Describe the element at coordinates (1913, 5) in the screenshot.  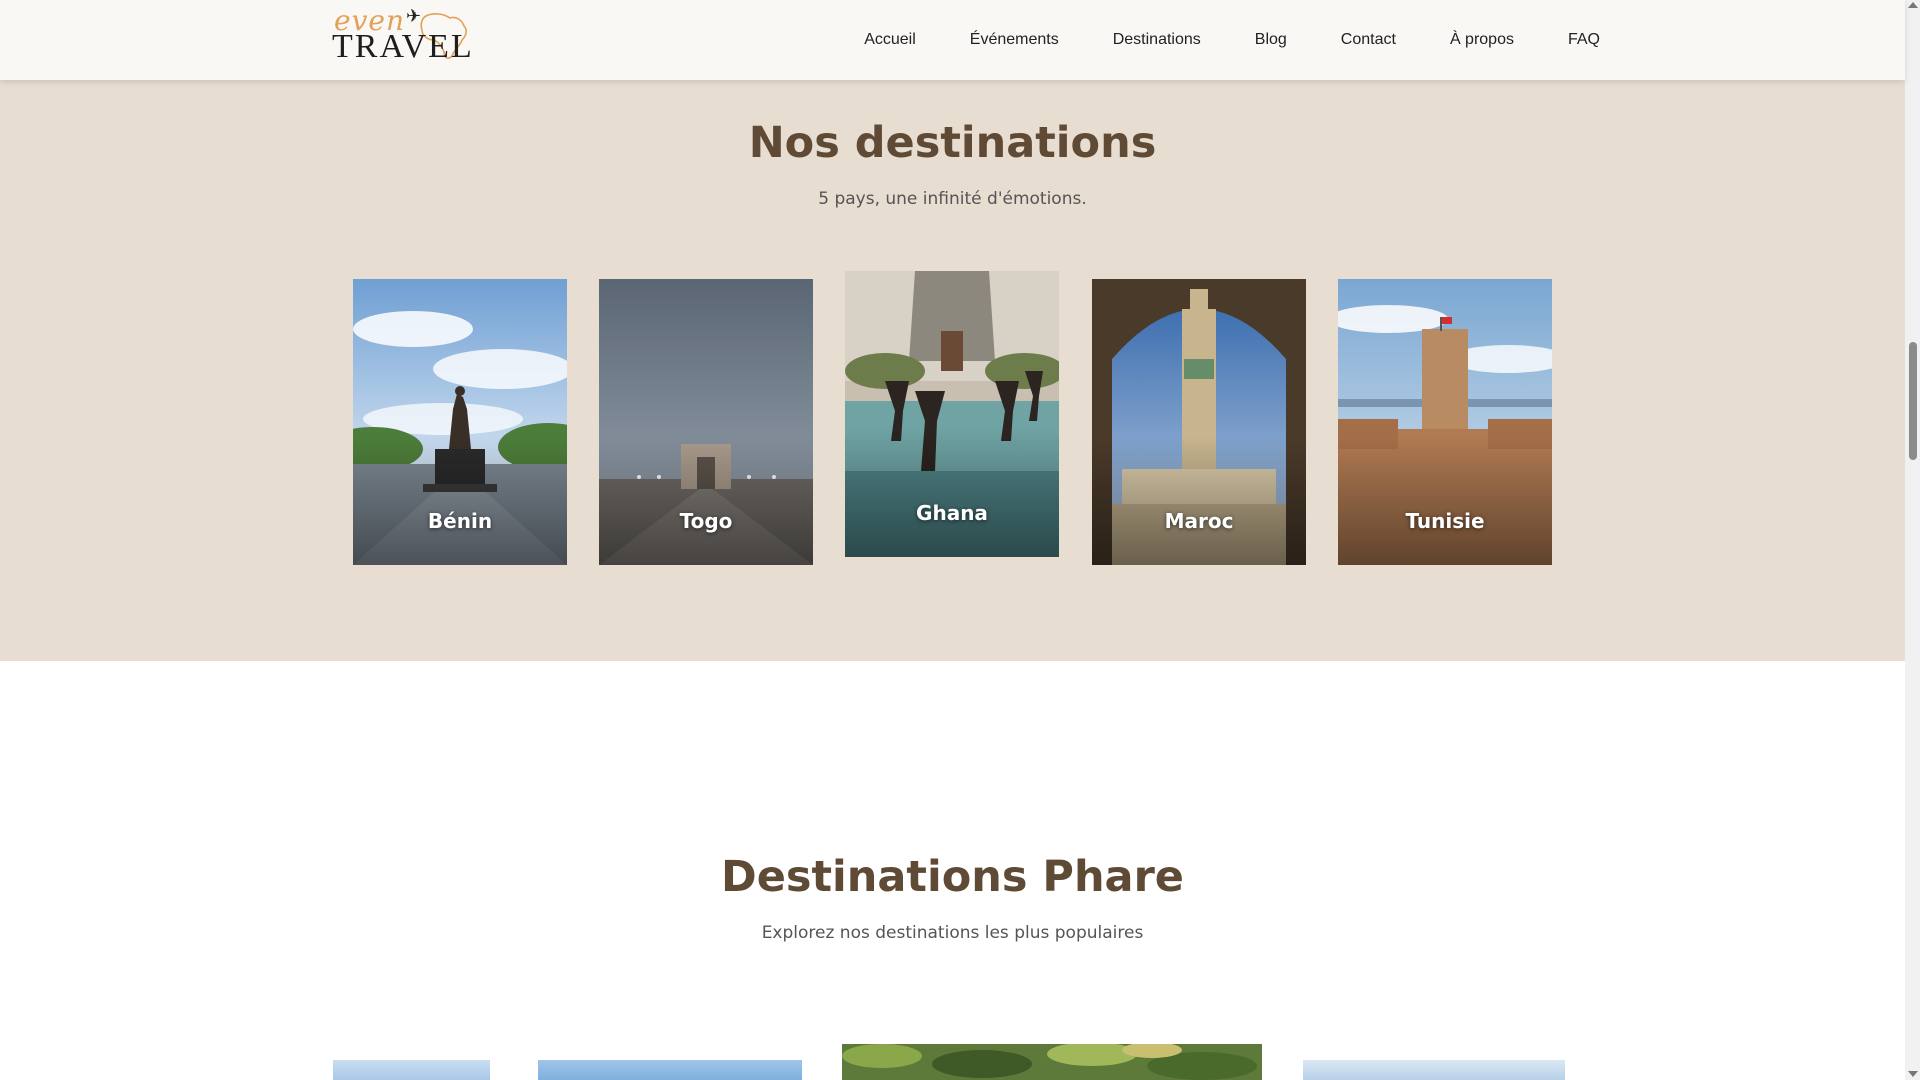
I see `scroll-up-arrow-icon` at that location.